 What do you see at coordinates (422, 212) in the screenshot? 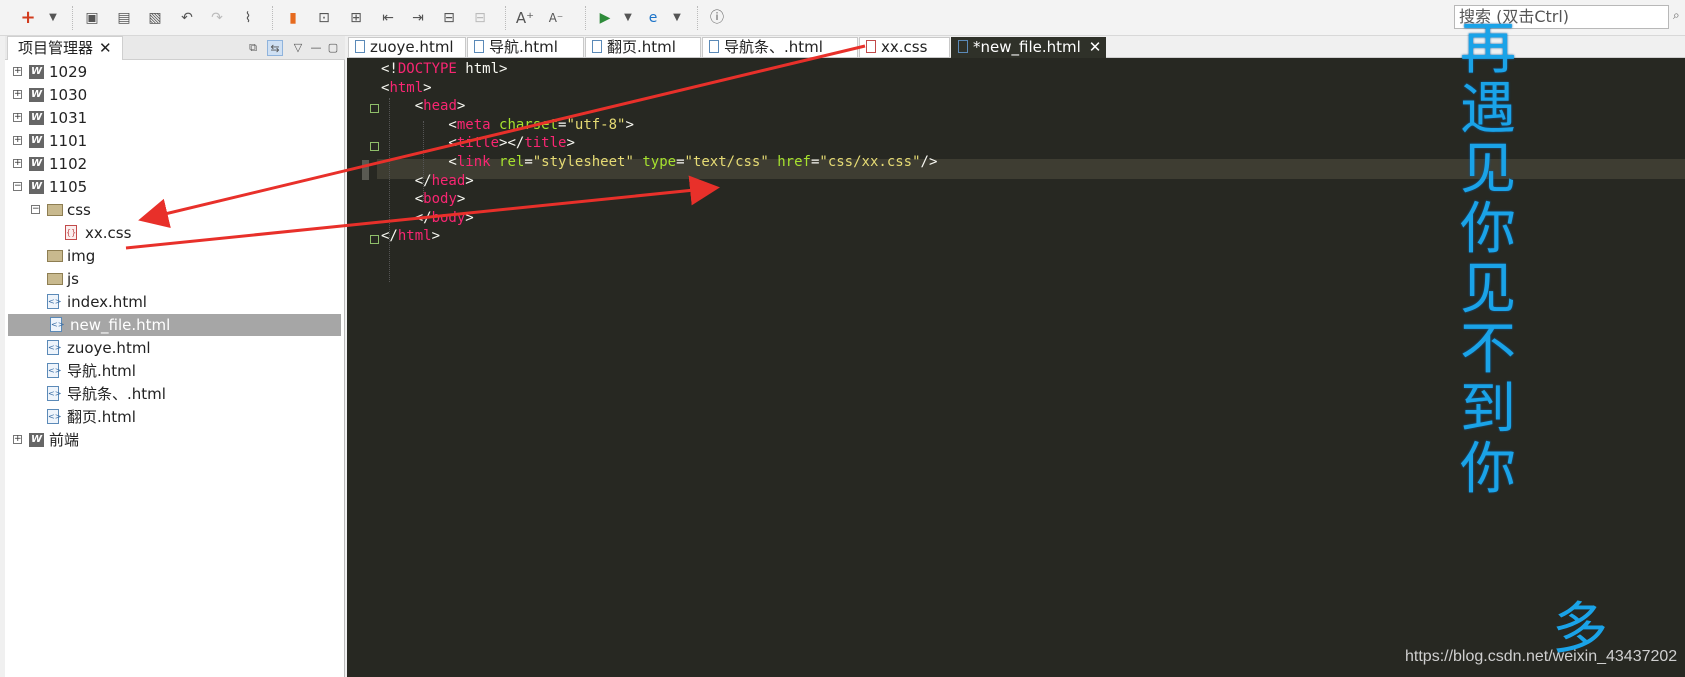
I see `arrow-to-href` at bounding box center [422, 212].